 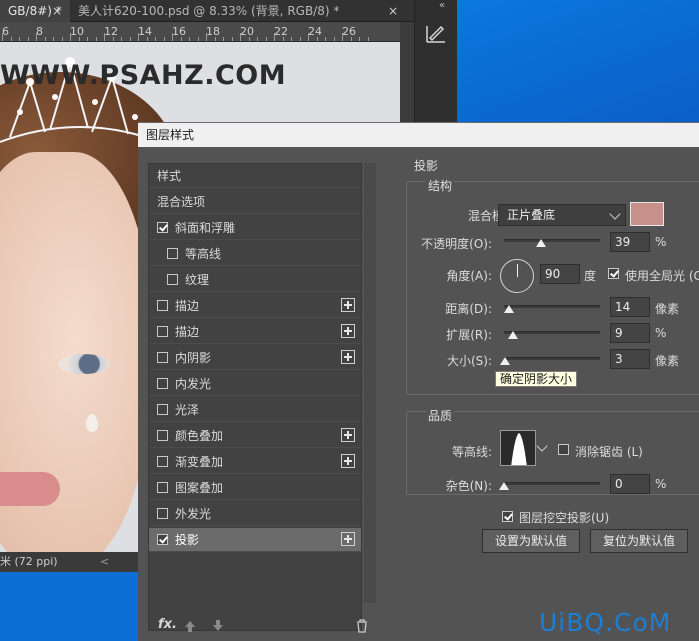 What do you see at coordinates (418, 135) in the screenshot?
I see `dialog-titlebar: 图层样式` at bounding box center [418, 135].